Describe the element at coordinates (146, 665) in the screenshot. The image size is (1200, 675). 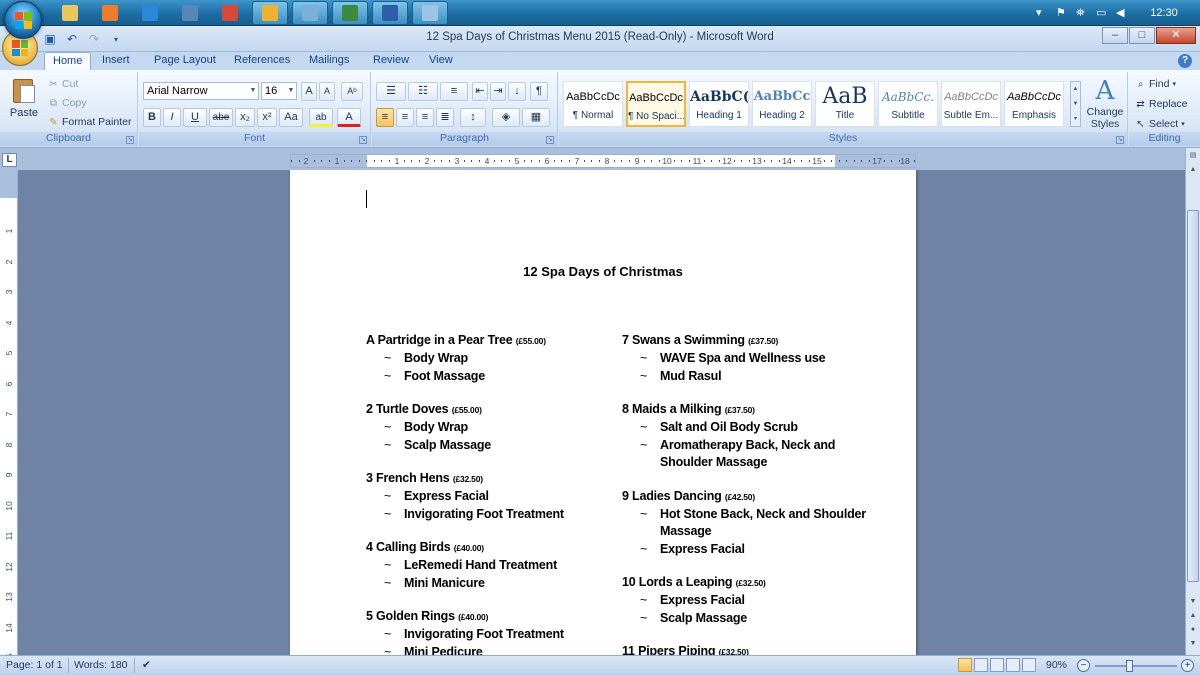
I see `proofing-icon: ✔` at that location.